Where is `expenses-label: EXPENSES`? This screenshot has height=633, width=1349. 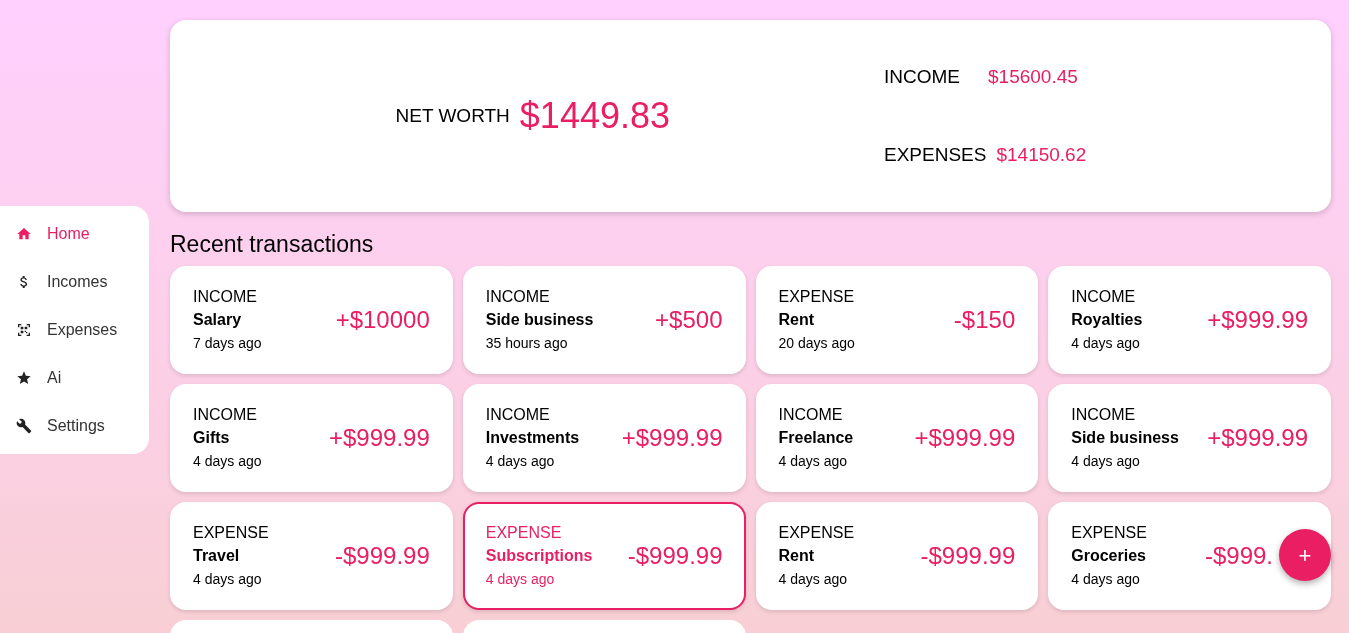 expenses-label: EXPENSES is located at coordinates (935, 155).